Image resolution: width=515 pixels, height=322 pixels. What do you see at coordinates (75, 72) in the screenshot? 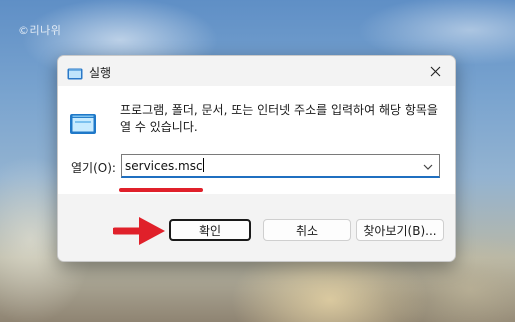
I see `run-app-icon` at bounding box center [75, 72].